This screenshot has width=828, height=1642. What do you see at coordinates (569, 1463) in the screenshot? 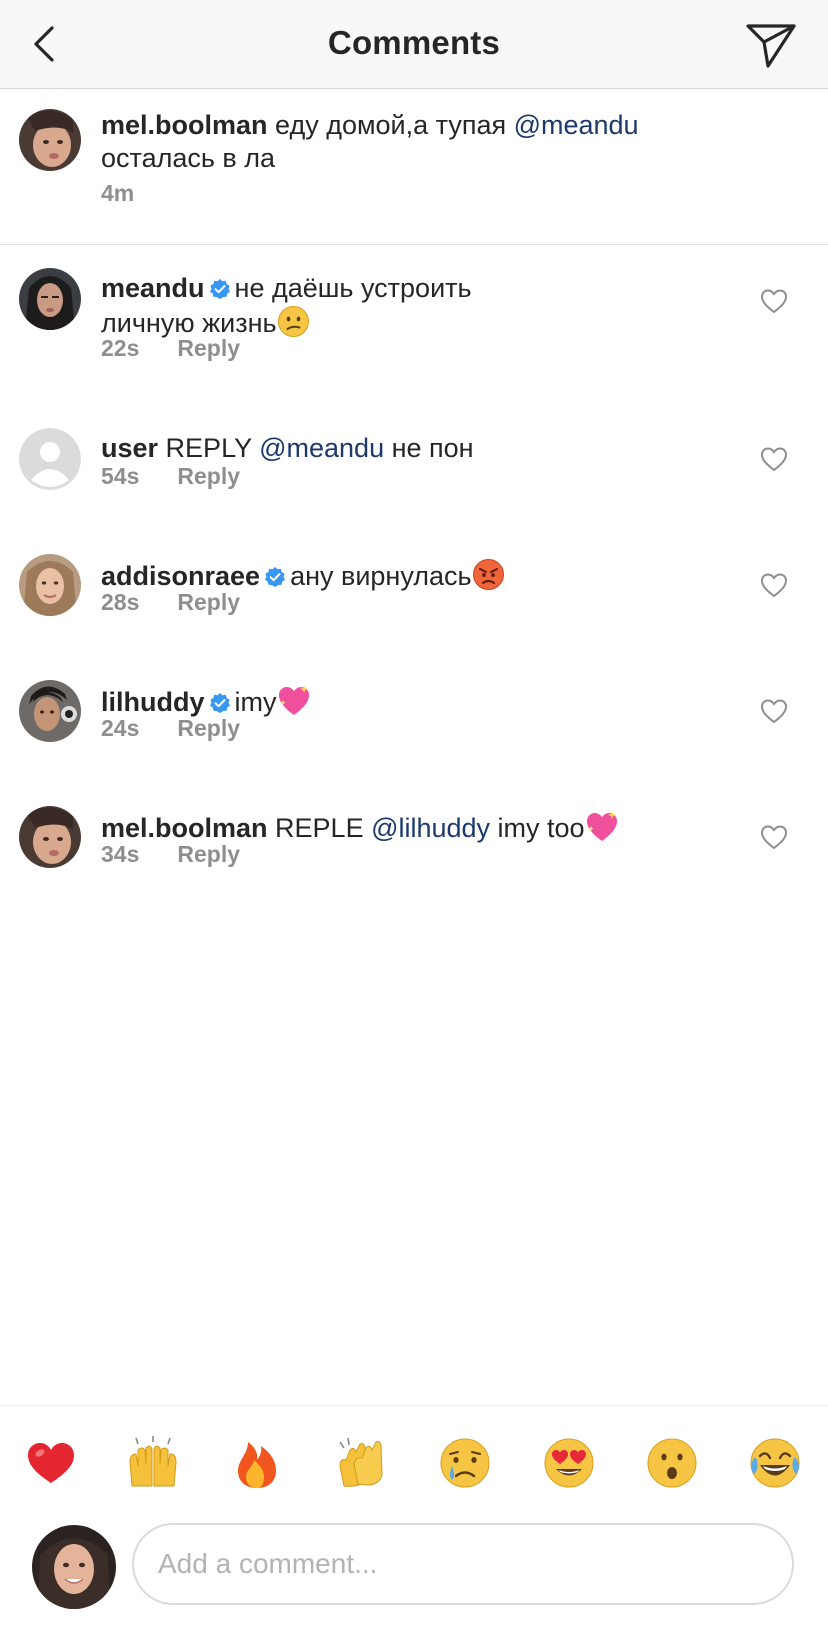
I see `heart-eyes-icon` at bounding box center [569, 1463].